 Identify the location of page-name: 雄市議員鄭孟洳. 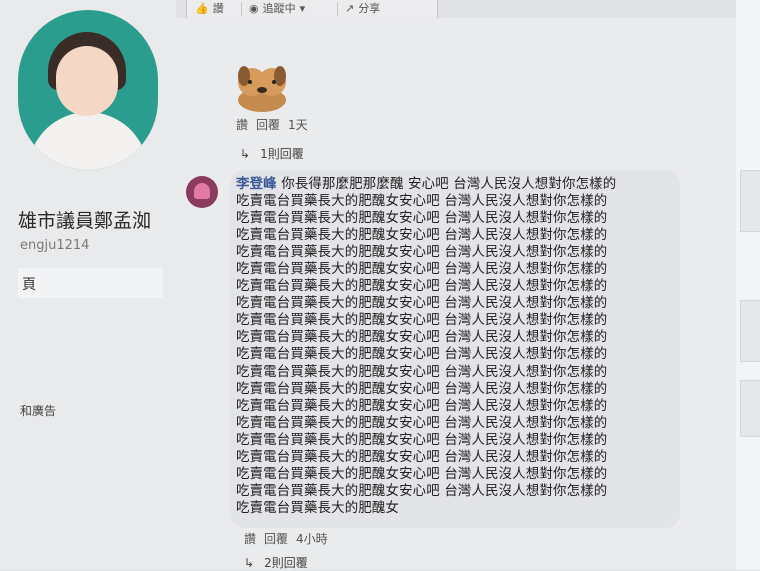
(84, 219).